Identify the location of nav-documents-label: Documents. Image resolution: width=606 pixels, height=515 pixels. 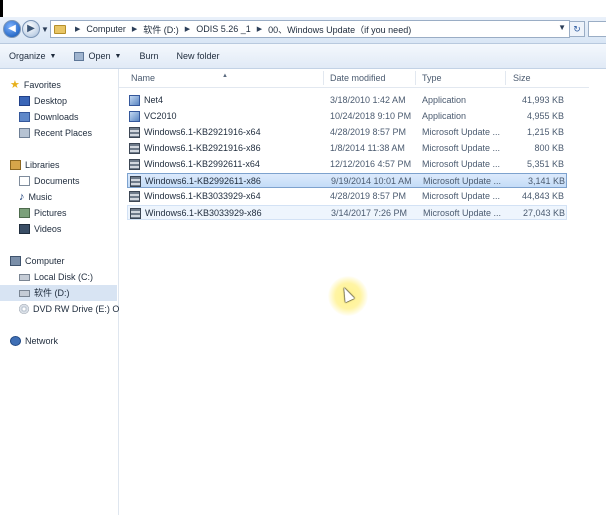
(57, 181).